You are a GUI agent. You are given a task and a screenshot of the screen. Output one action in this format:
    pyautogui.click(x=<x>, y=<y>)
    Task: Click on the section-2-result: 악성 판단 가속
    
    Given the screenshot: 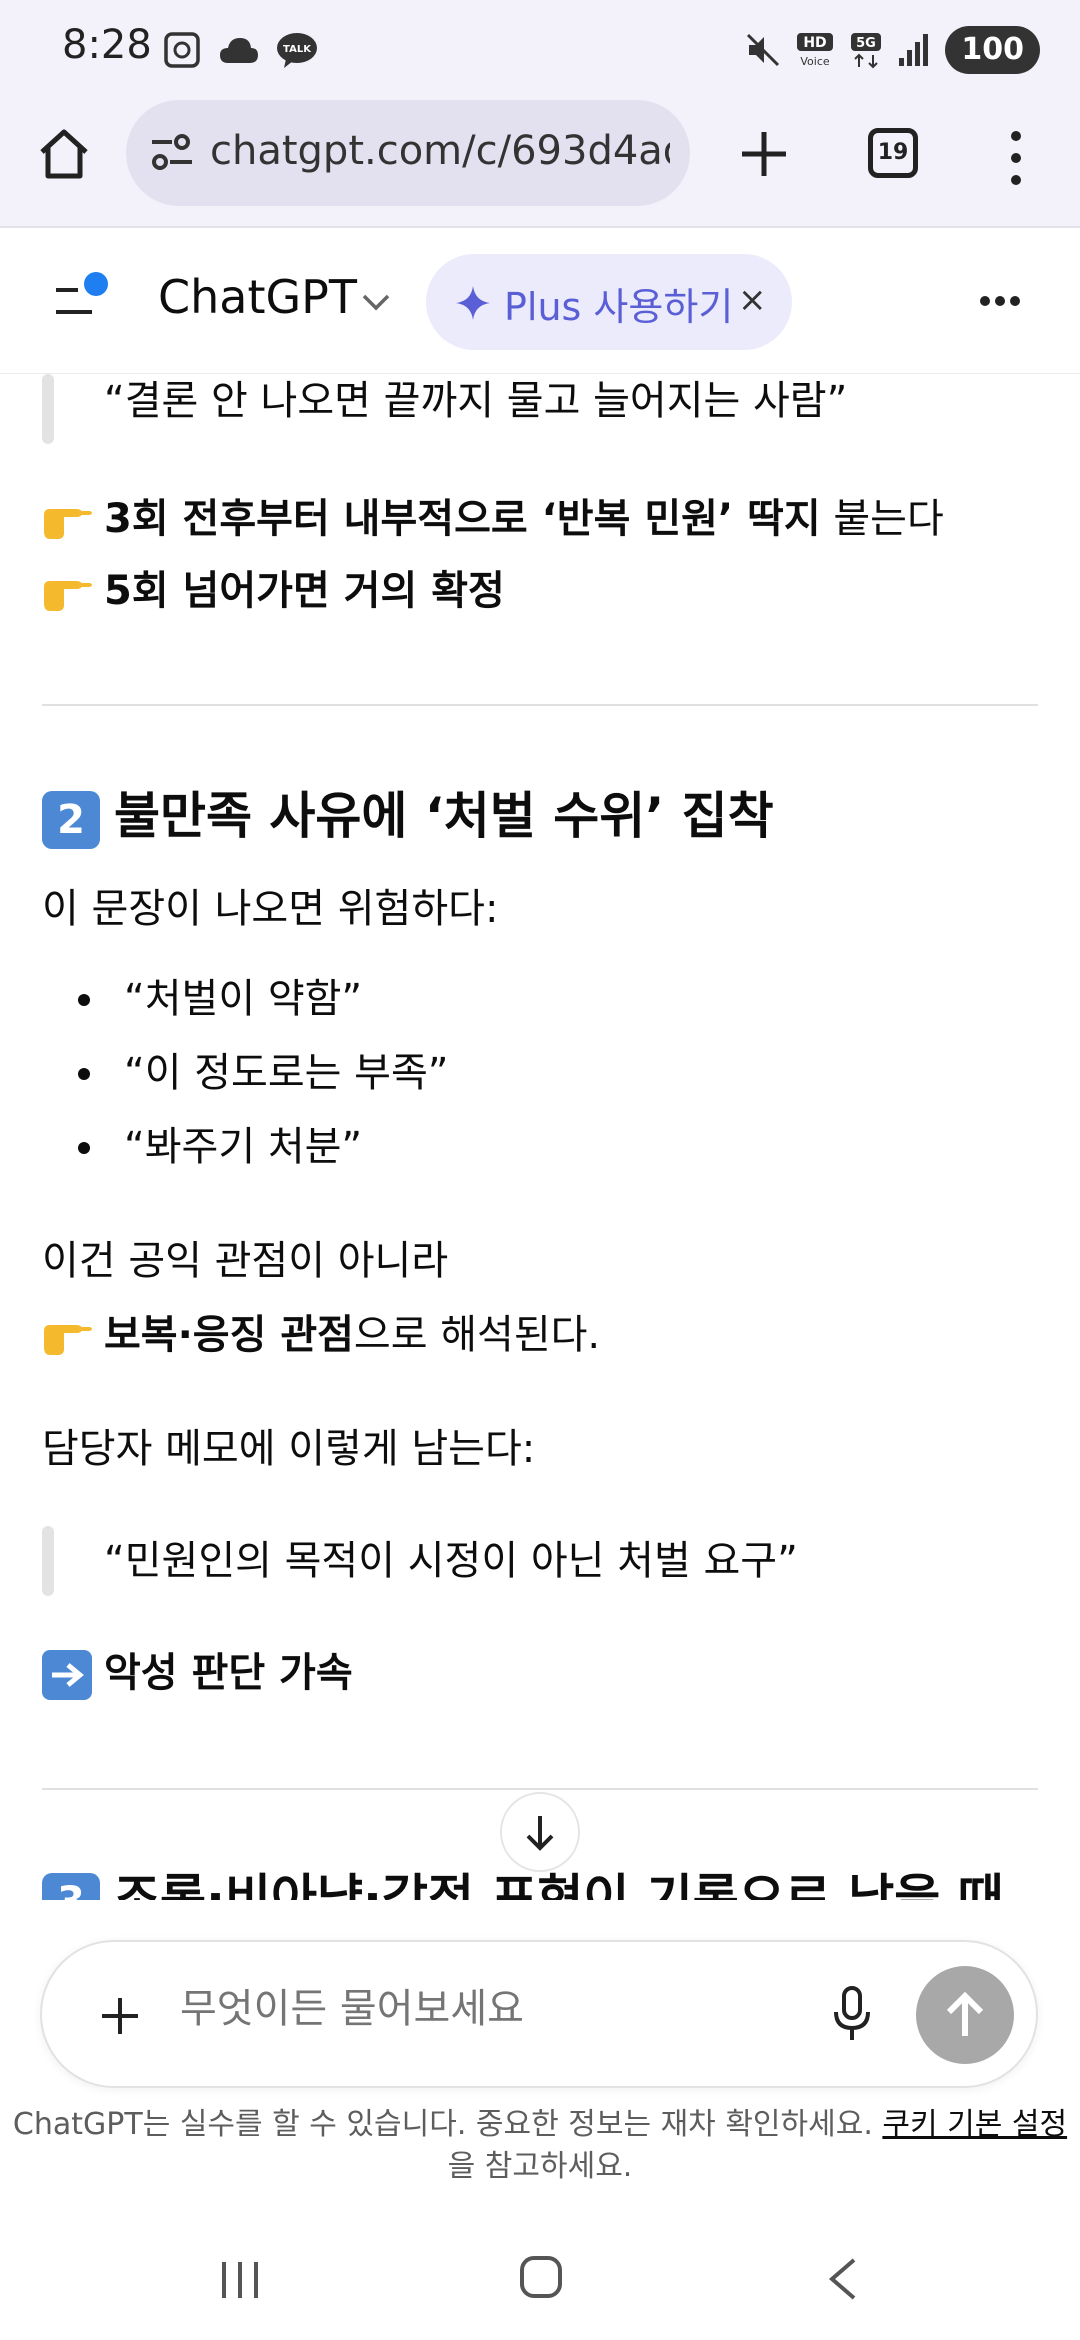 What is the action you would take?
    pyautogui.click(x=197, y=1673)
    